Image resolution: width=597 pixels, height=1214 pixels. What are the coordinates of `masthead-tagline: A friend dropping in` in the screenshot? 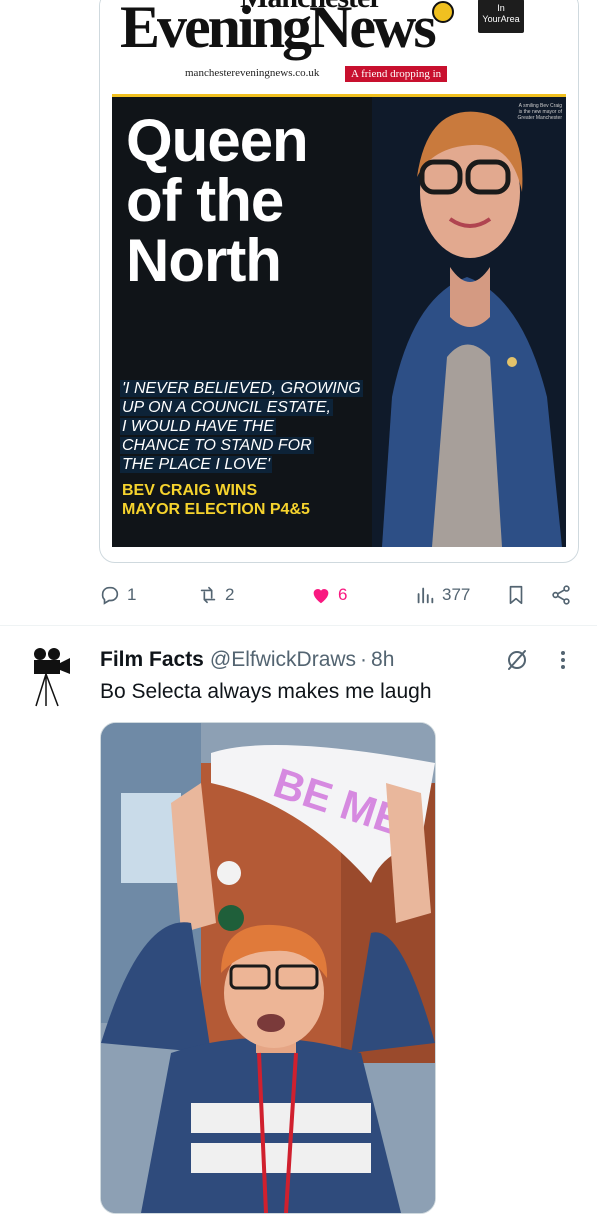 It's located at (396, 74).